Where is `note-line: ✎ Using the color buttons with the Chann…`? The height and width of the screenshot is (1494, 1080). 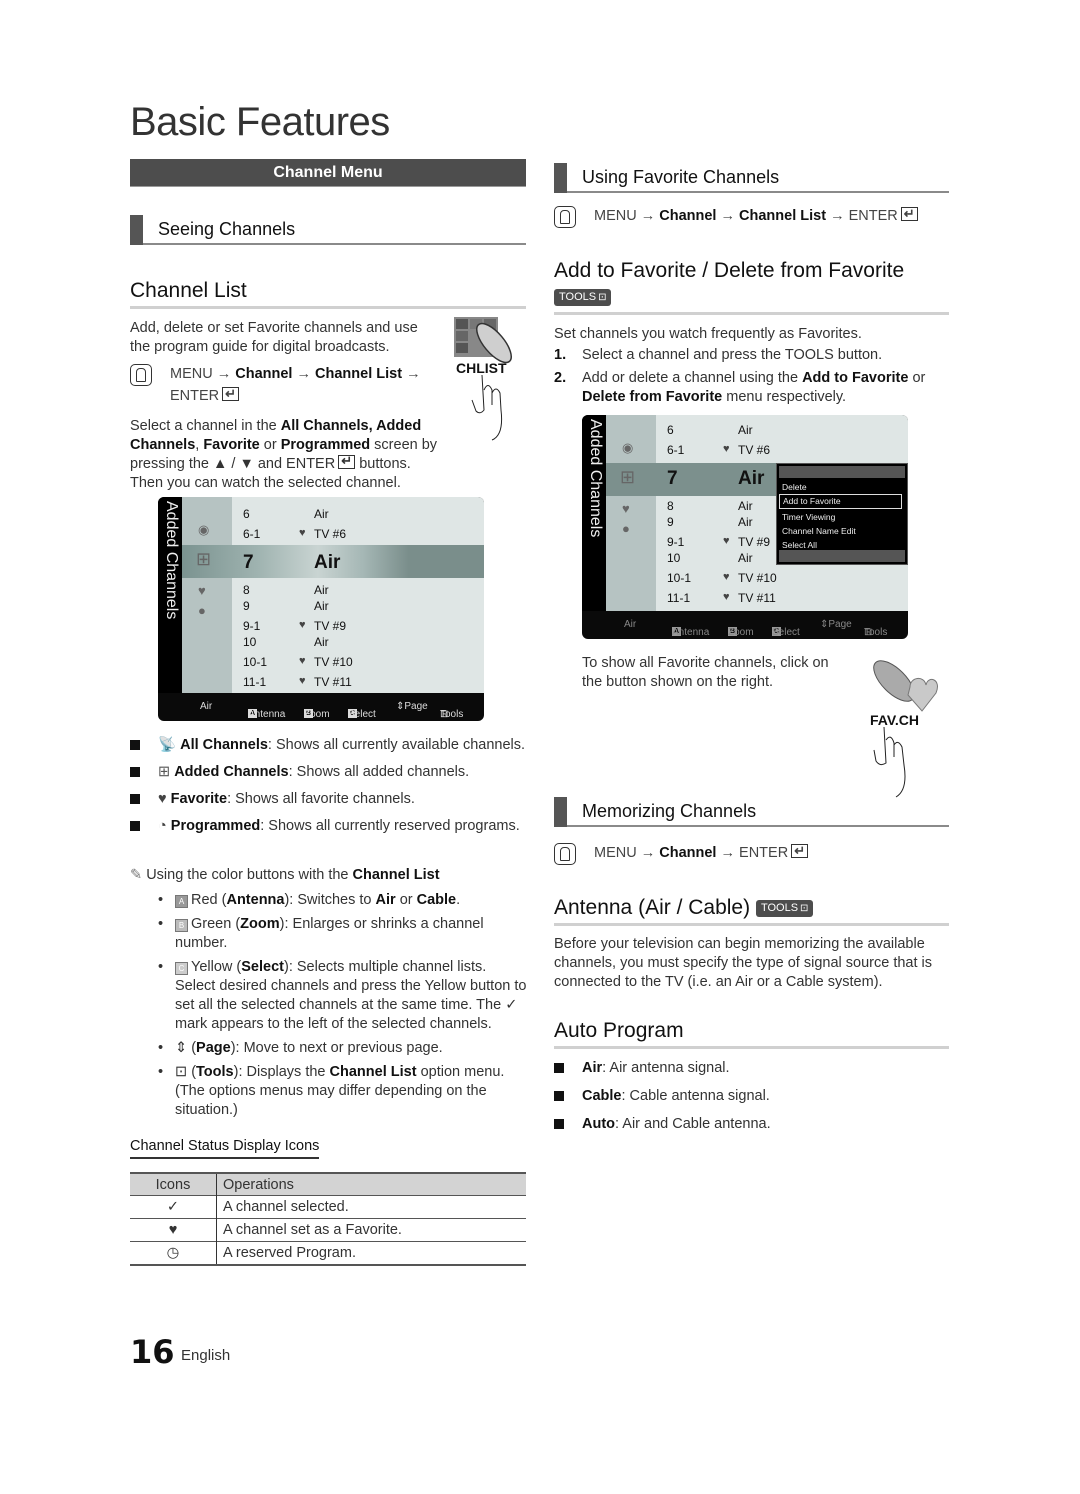 note-line: ✎ Using the color buttons with the Chann… is located at coordinates (330, 875).